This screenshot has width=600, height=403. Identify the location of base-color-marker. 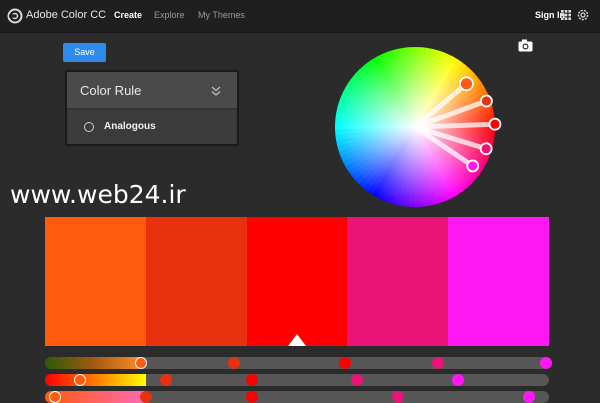
(296, 340).